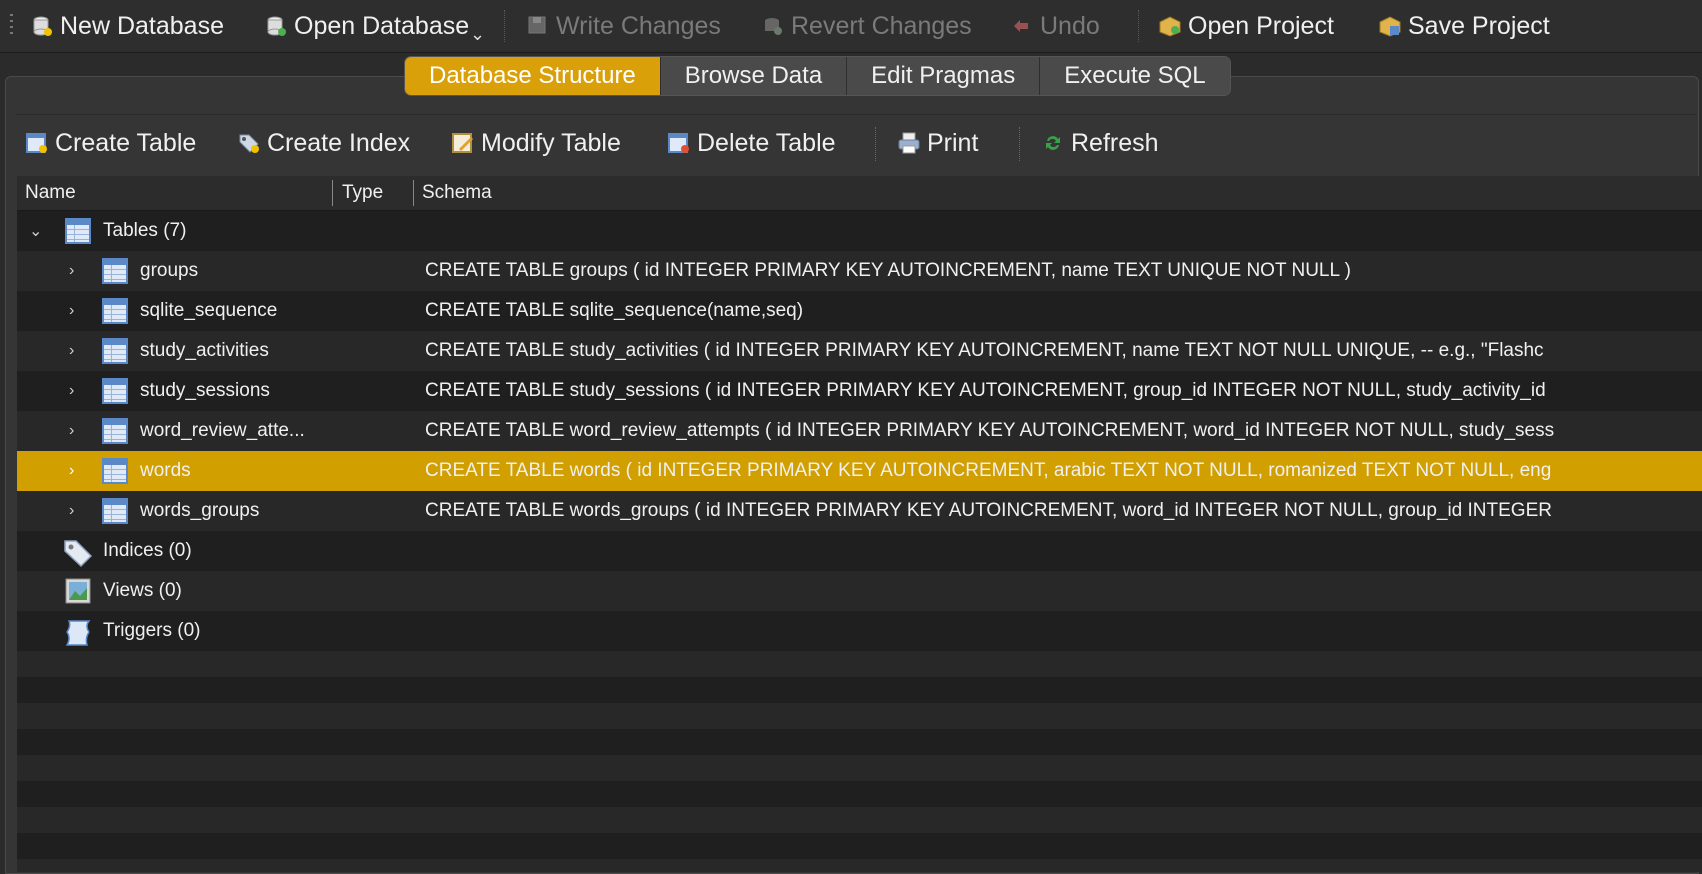 The image size is (1702, 874). What do you see at coordinates (766, 142) in the screenshot?
I see `delete-table-label: Delete Table` at bounding box center [766, 142].